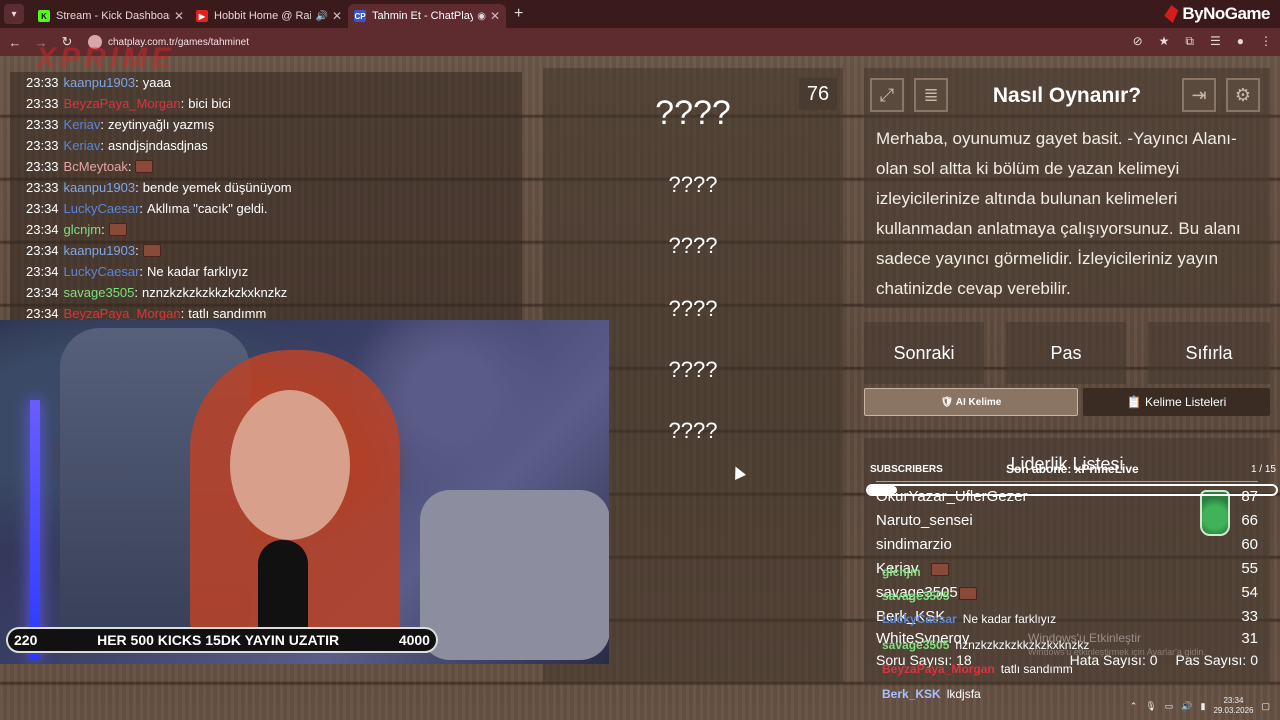 This screenshot has height=720, width=1280. I want to click on tab-kick-dashboard: K Stream - Kick Dashboard ✕, so click(111, 16).